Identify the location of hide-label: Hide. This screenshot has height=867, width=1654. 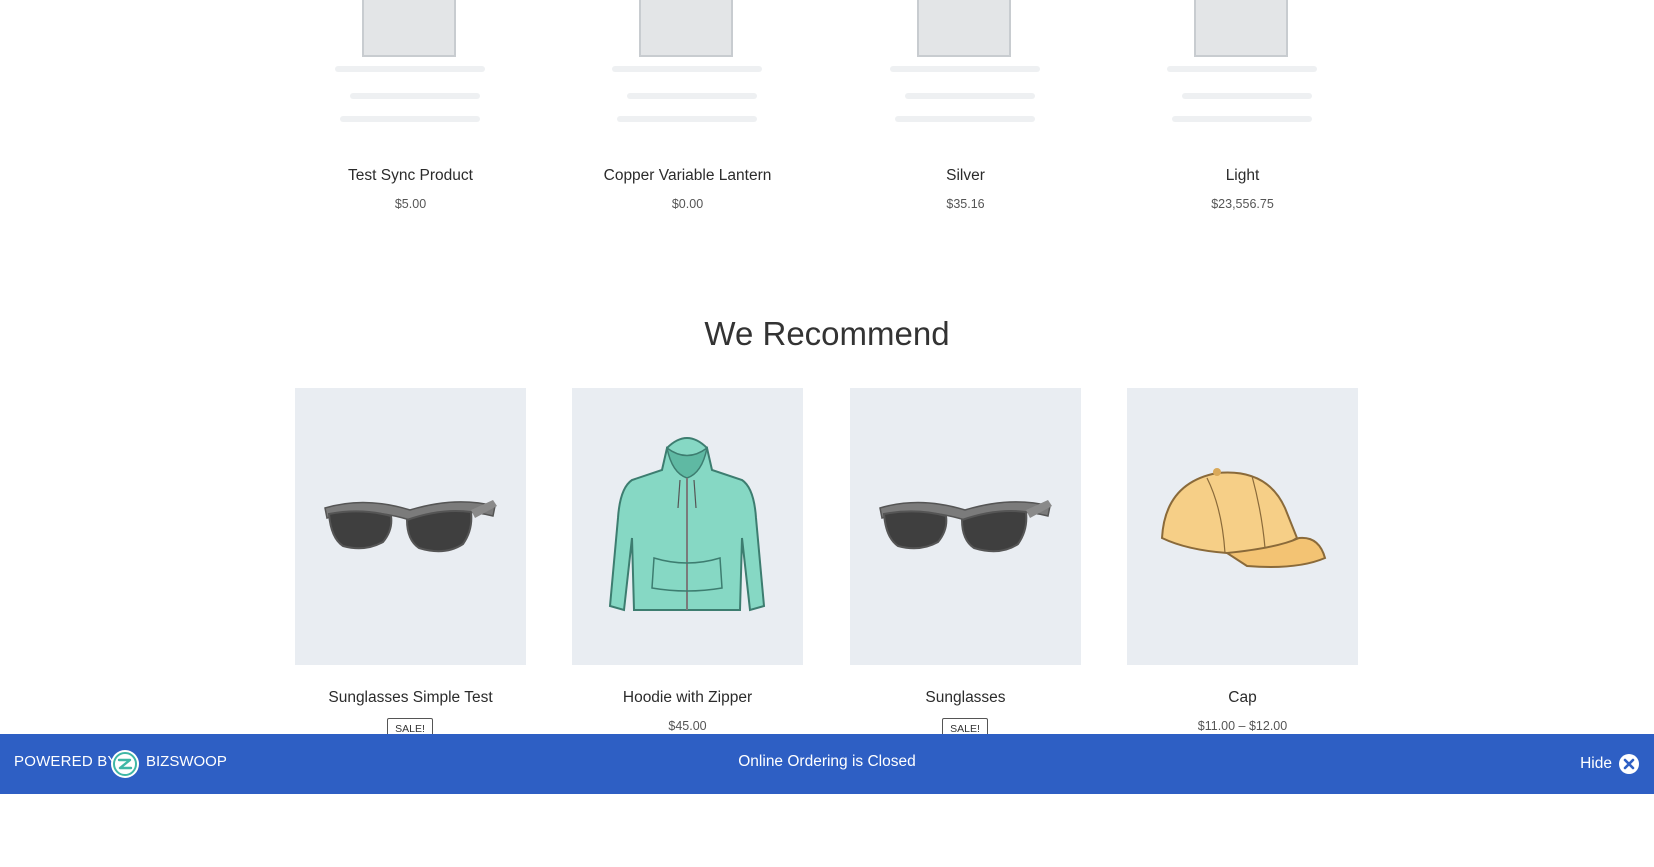
(1596, 763).